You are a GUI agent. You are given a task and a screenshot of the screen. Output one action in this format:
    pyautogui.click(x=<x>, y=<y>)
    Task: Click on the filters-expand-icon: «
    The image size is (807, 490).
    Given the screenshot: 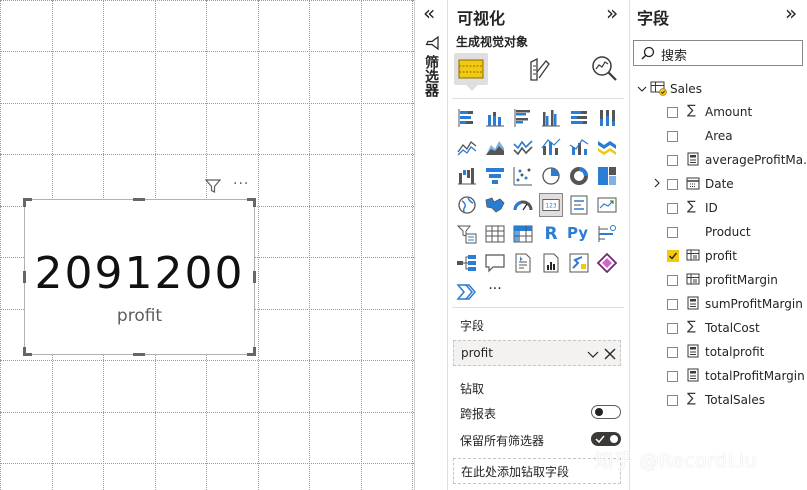 What is the action you would take?
    pyautogui.click(x=429, y=13)
    